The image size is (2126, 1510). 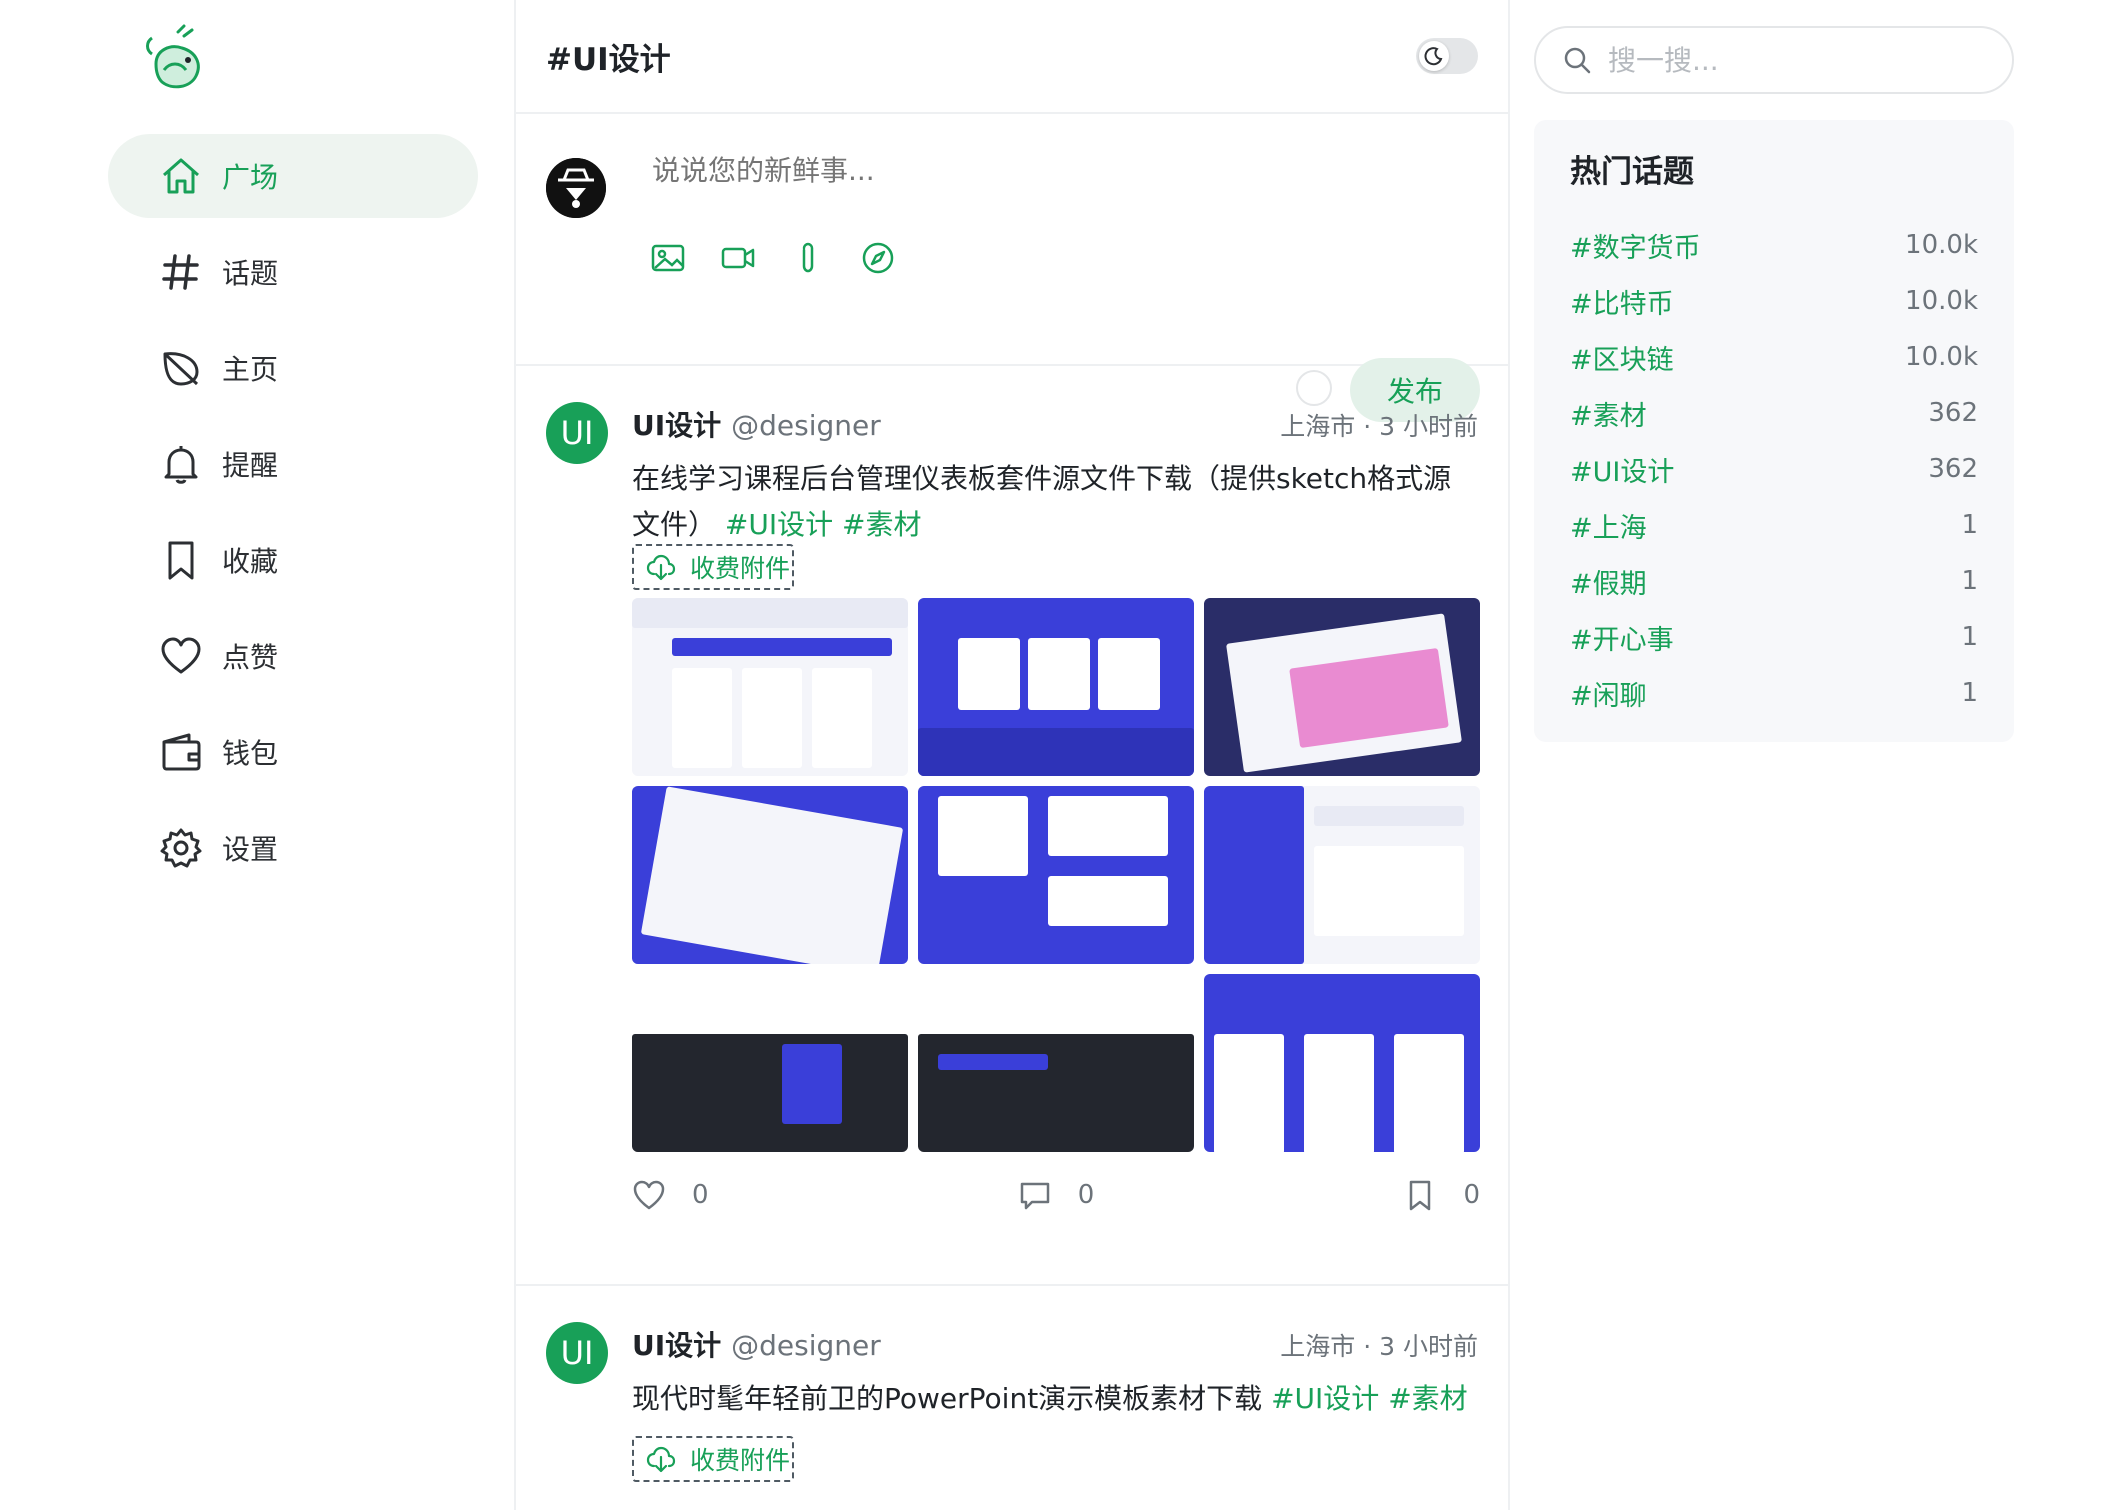 I want to click on wallet-icon, so click(x=181, y=752).